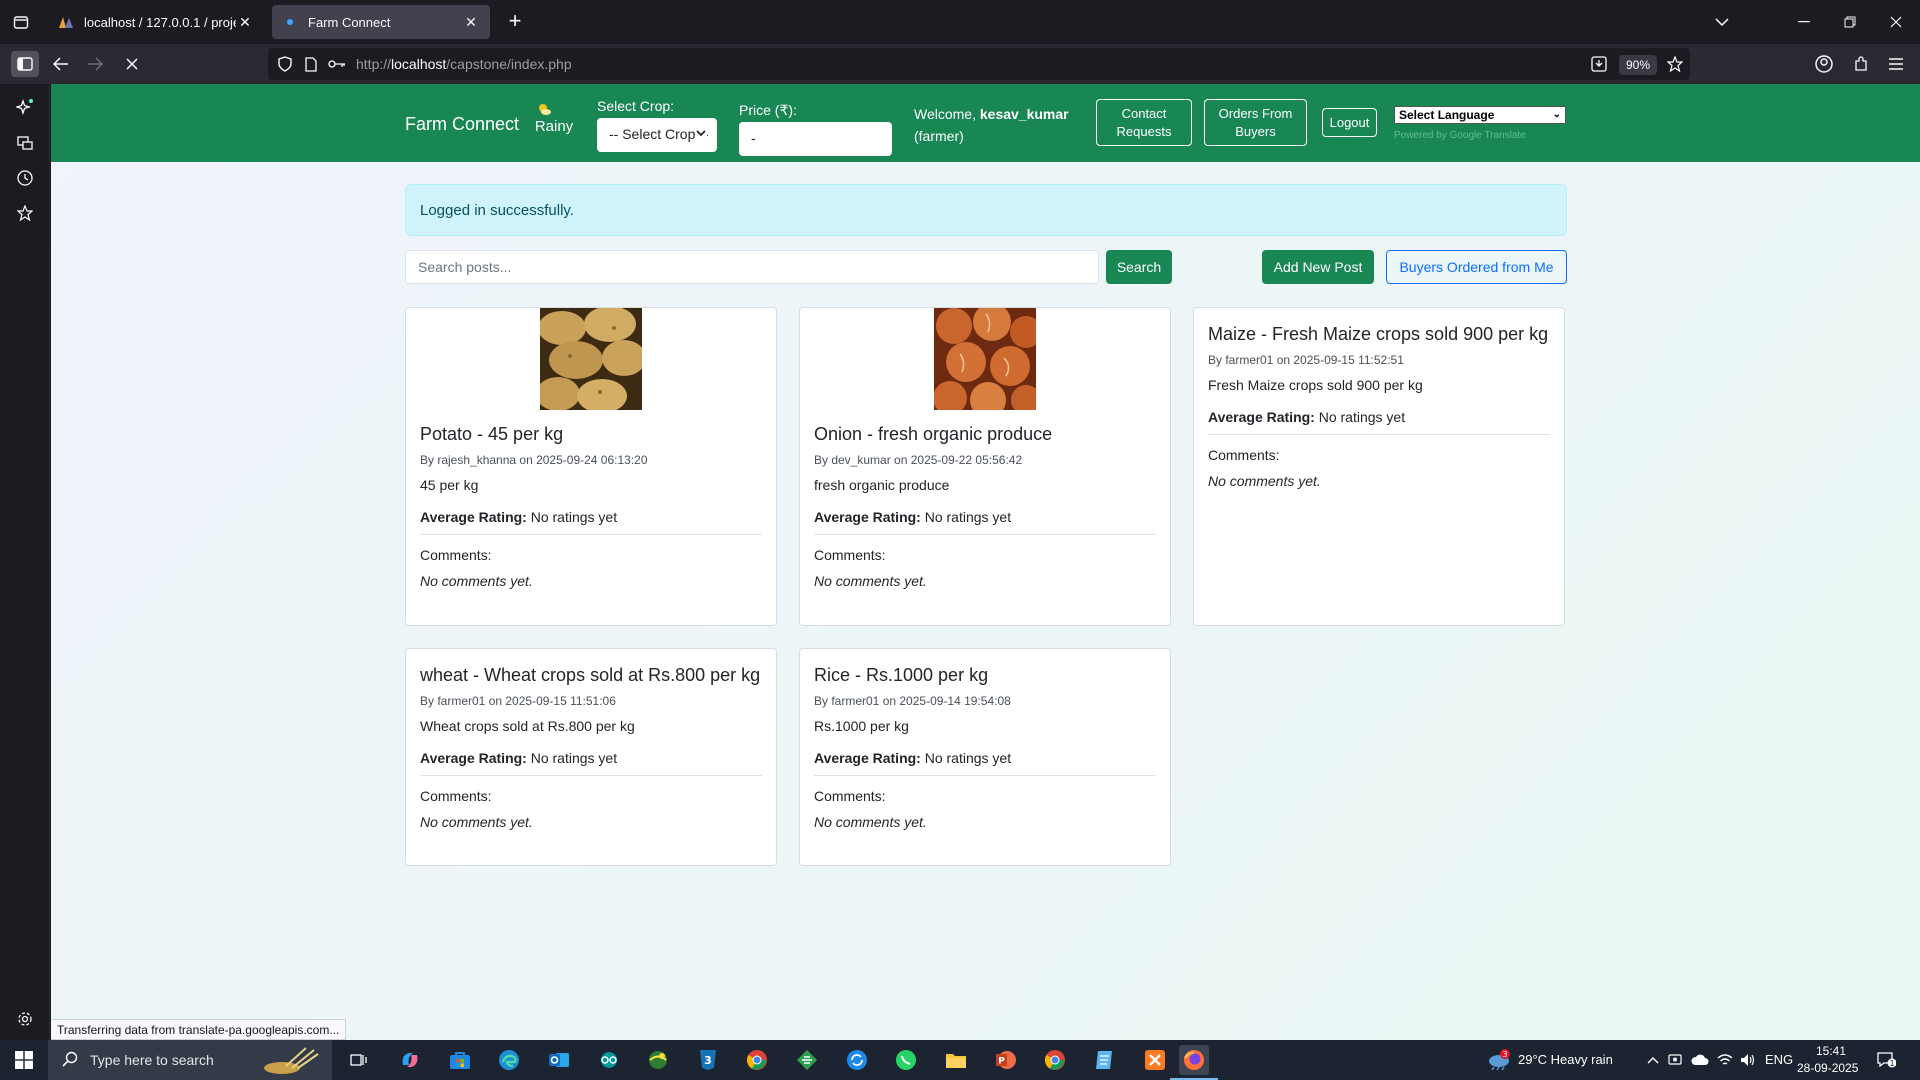 This screenshot has width=1920, height=1080. I want to click on clock-time: 15:41, so click(1831, 1051).